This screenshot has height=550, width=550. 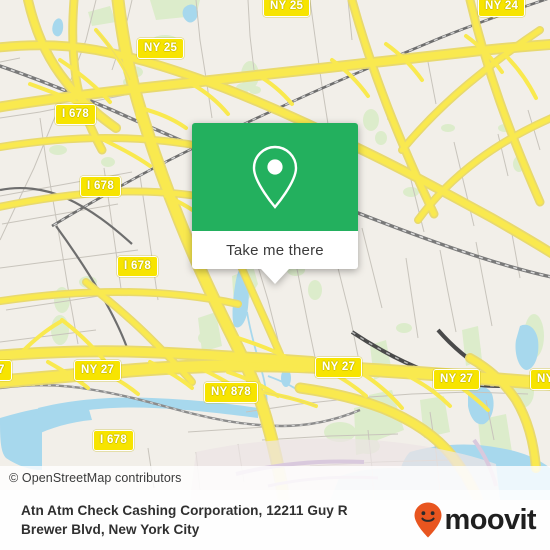 What do you see at coordinates (95, 478) in the screenshot?
I see `attribution-text: © OpenStreetMap contributors` at bounding box center [95, 478].